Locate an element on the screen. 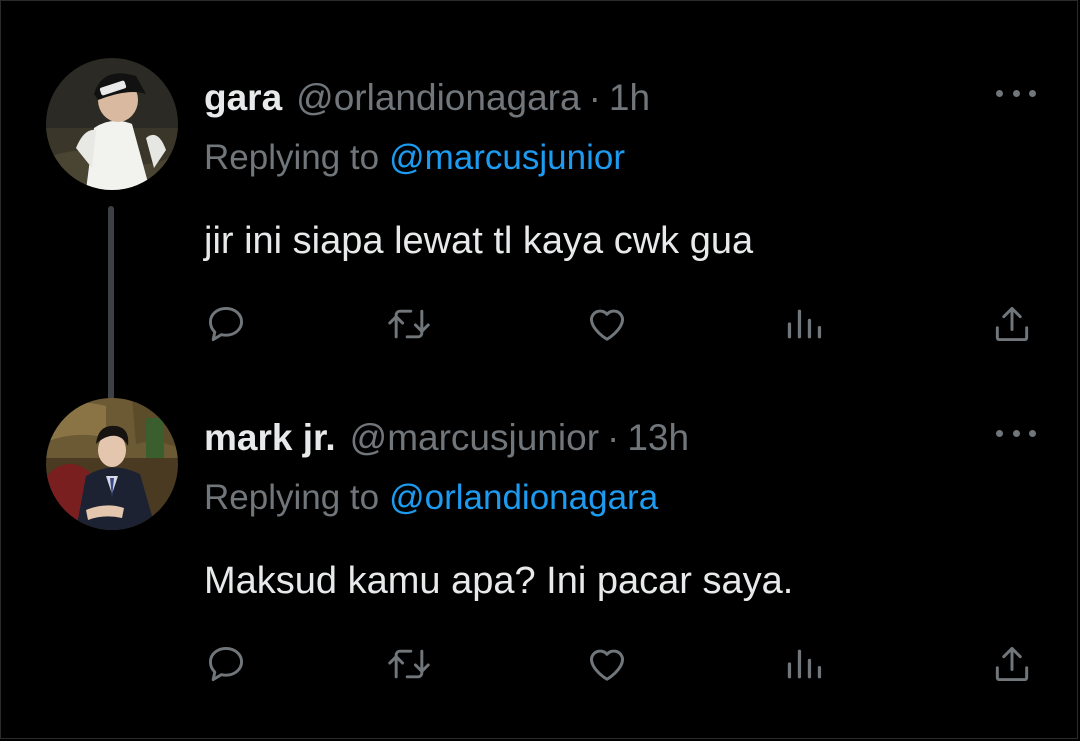  tweet-header: mark jr. @marcusjunior · 13h is located at coordinates (446, 438).